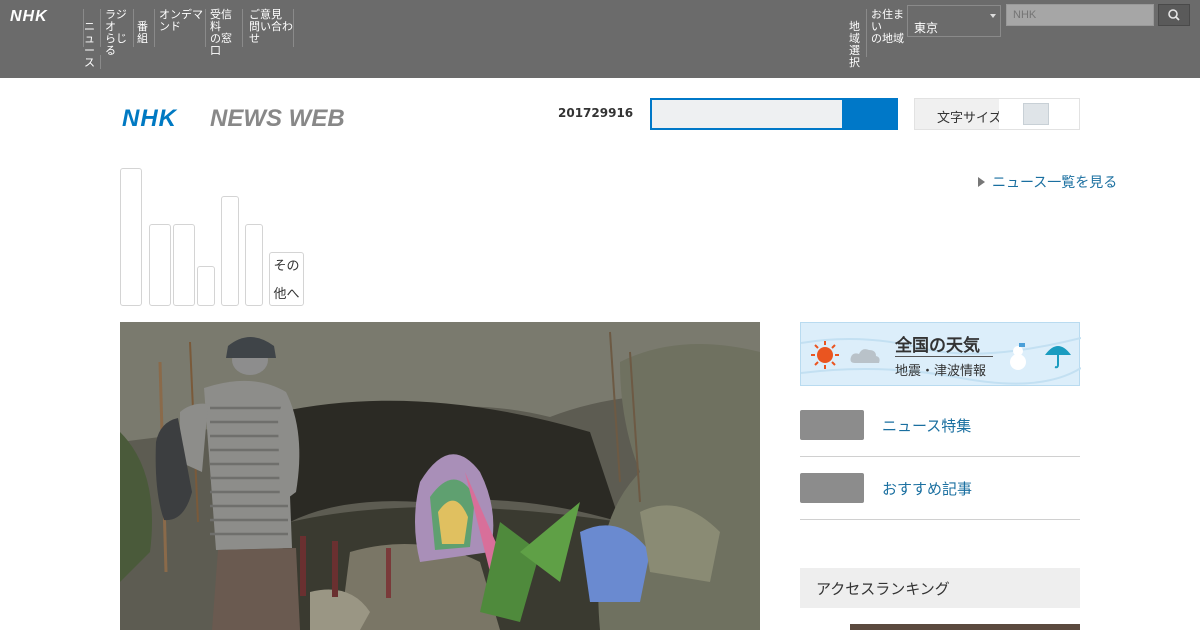 This screenshot has width=1200, height=630. What do you see at coordinates (993, 16) in the screenshot?
I see `chevron-down-icon` at bounding box center [993, 16].